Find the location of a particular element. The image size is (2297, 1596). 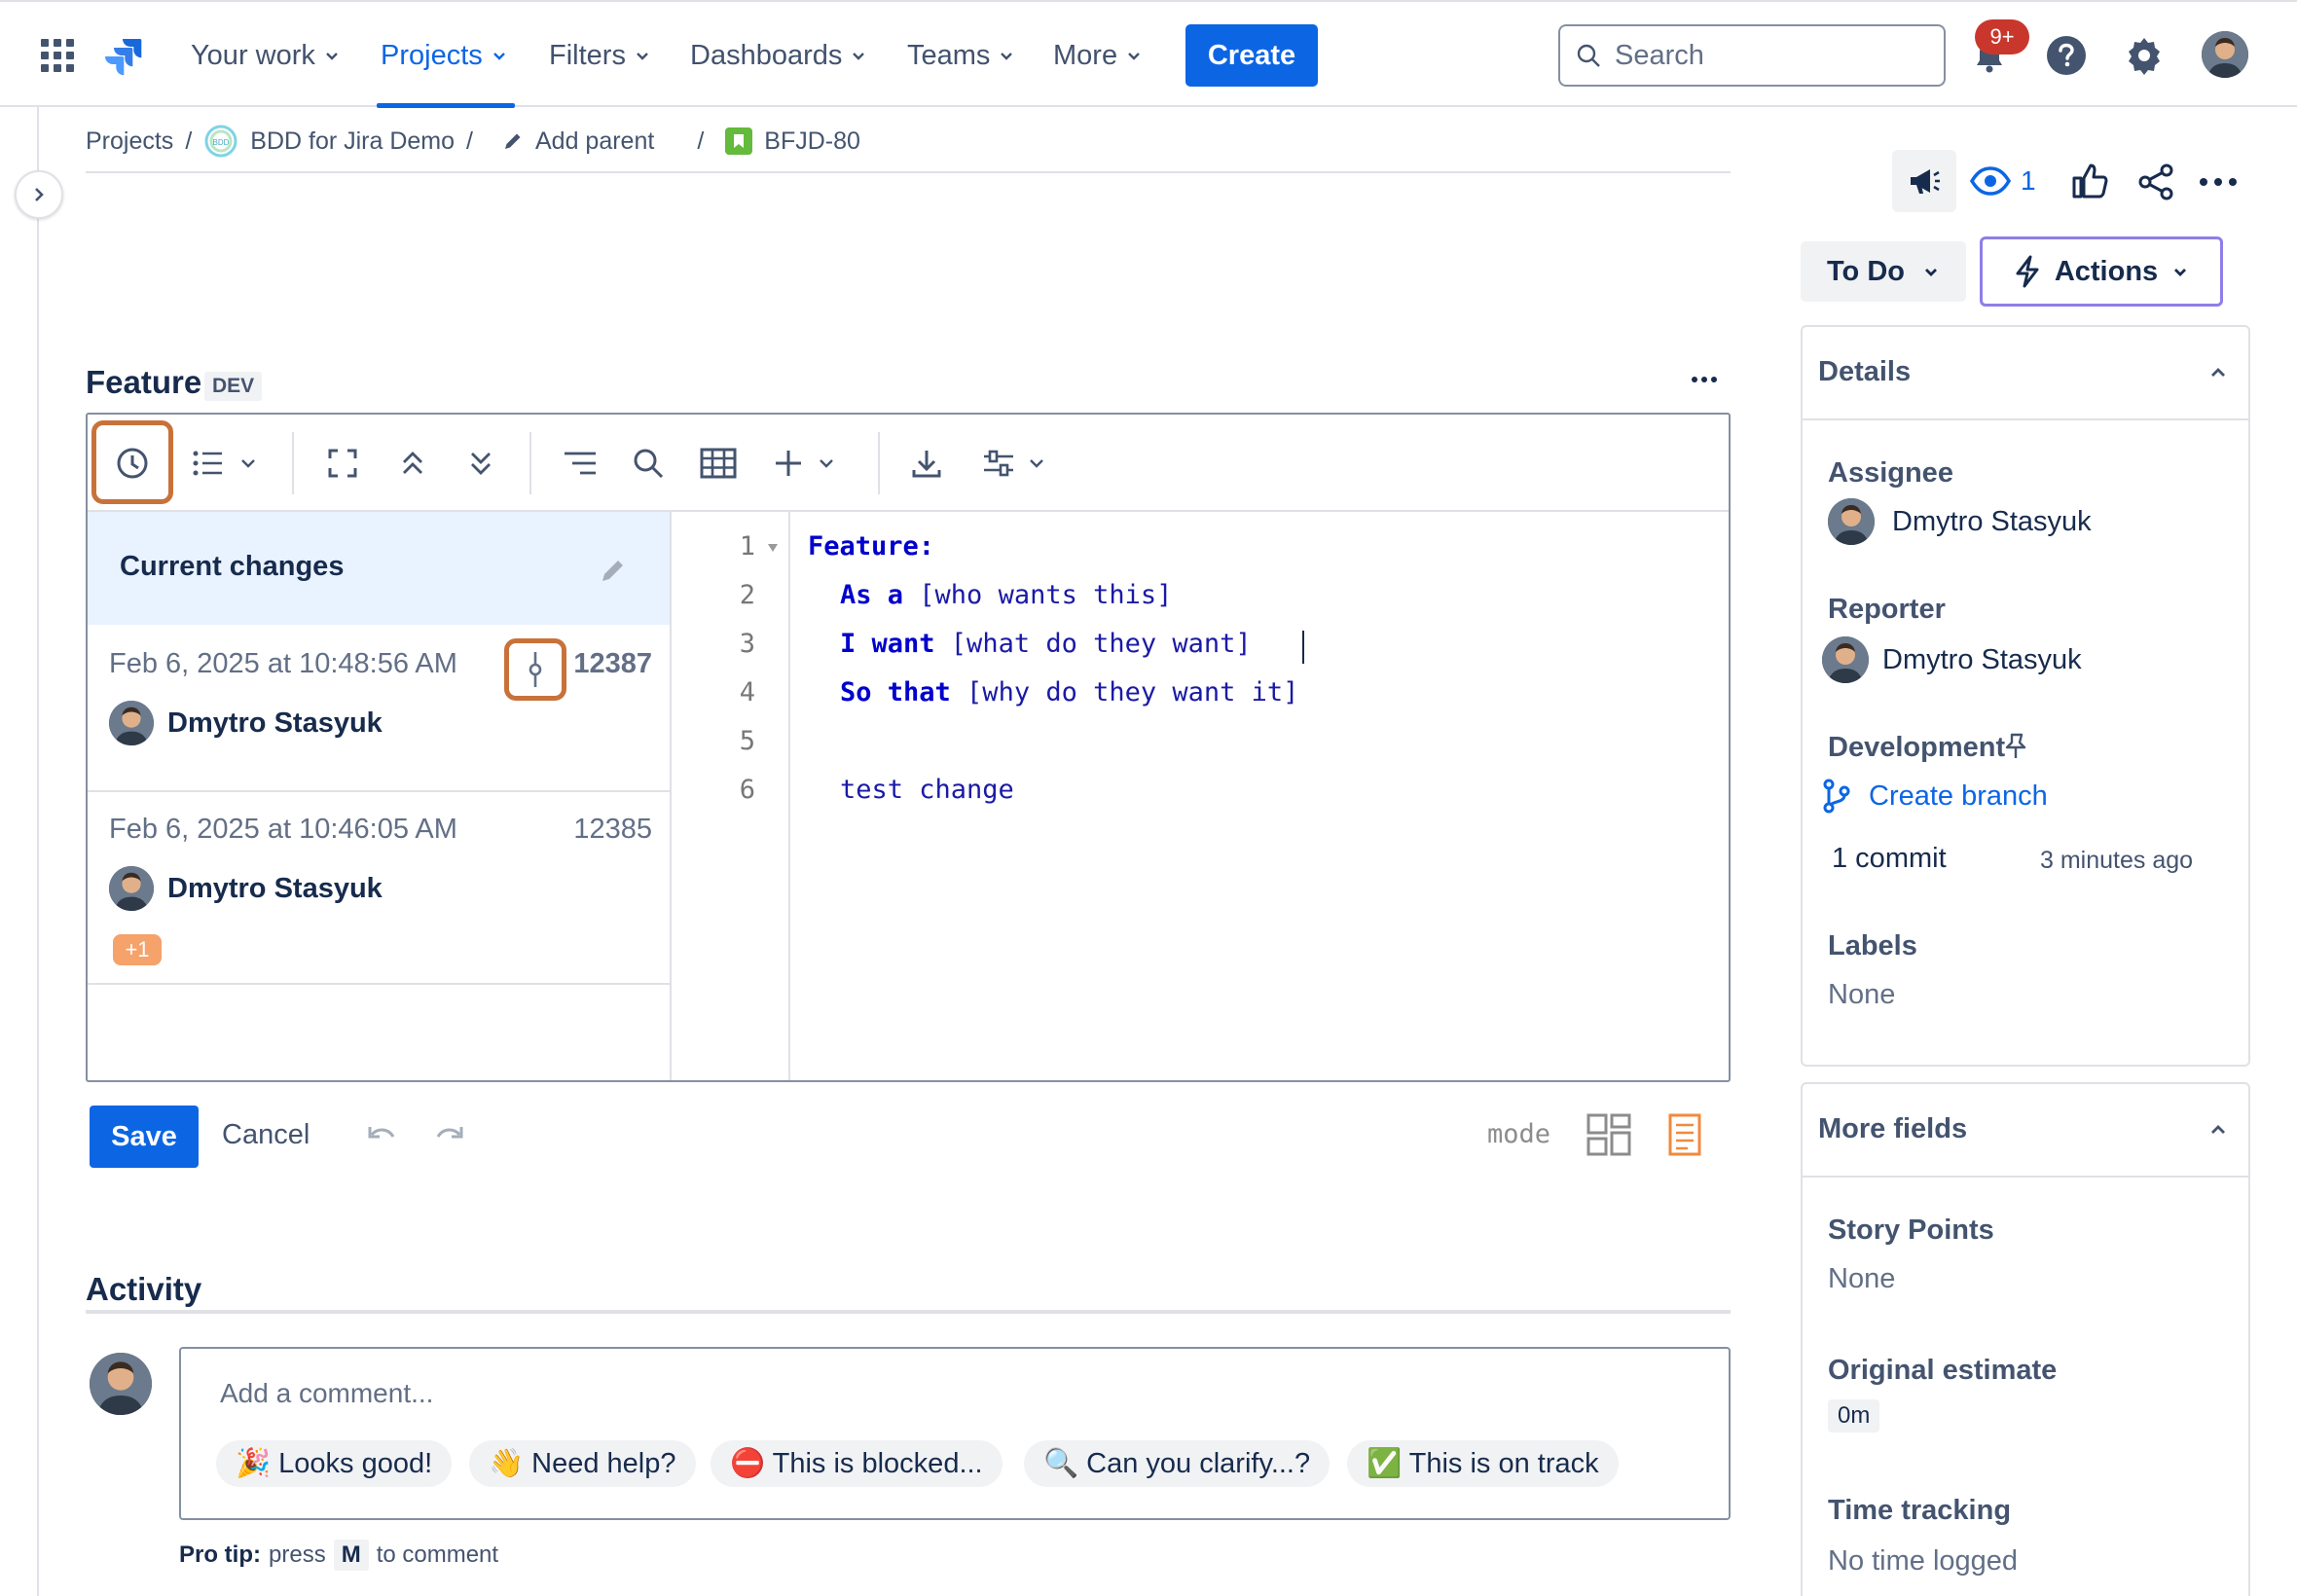

help-icon is located at coordinates (2066, 55).